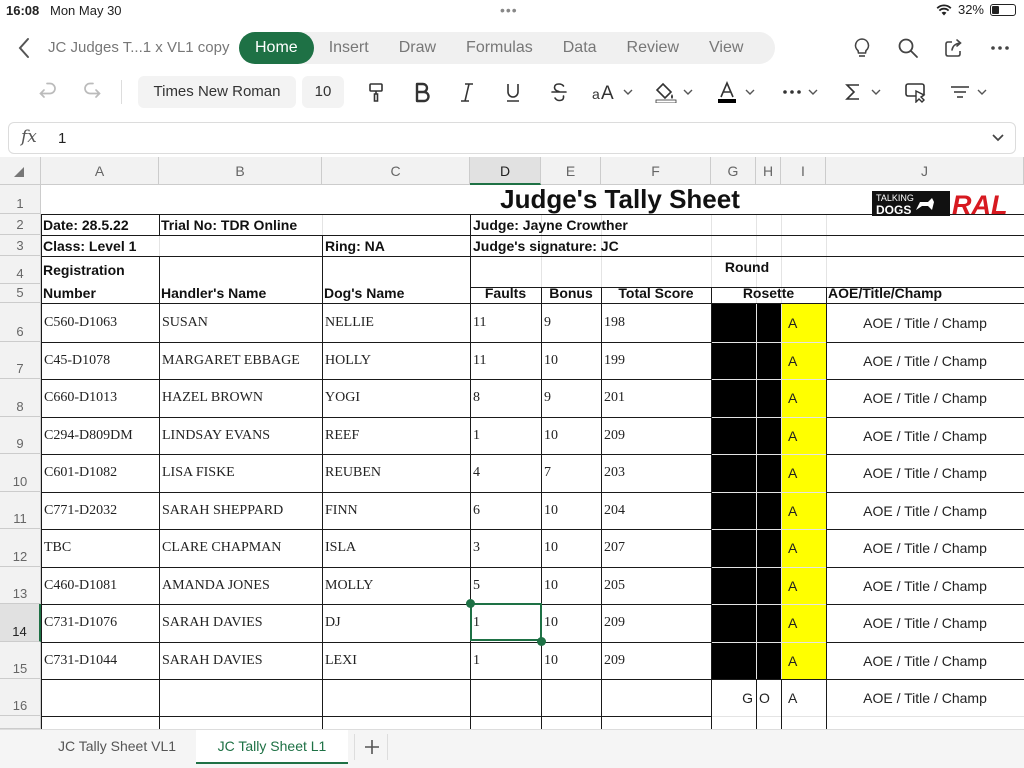 This screenshot has height=768, width=1024. Describe the element at coordinates (100, 435) in the screenshot. I see `registration-number-cell: C294-D809DM` at that location.